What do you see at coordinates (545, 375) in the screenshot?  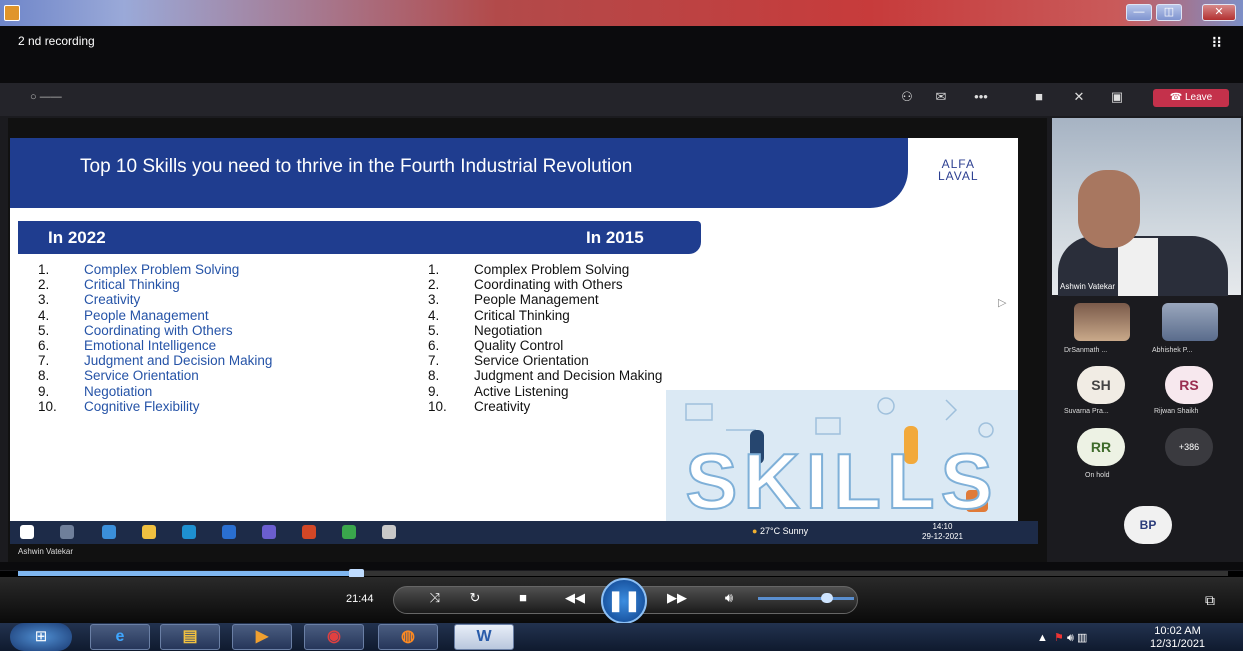 I see `list-item: 8. Judgment and Decision Making` at bounding box center [545, 375].